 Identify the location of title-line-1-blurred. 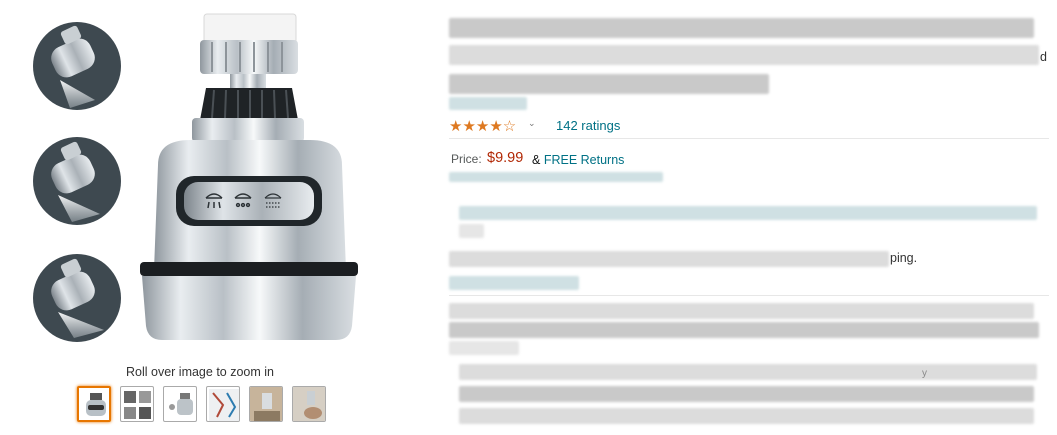
(741, 28).